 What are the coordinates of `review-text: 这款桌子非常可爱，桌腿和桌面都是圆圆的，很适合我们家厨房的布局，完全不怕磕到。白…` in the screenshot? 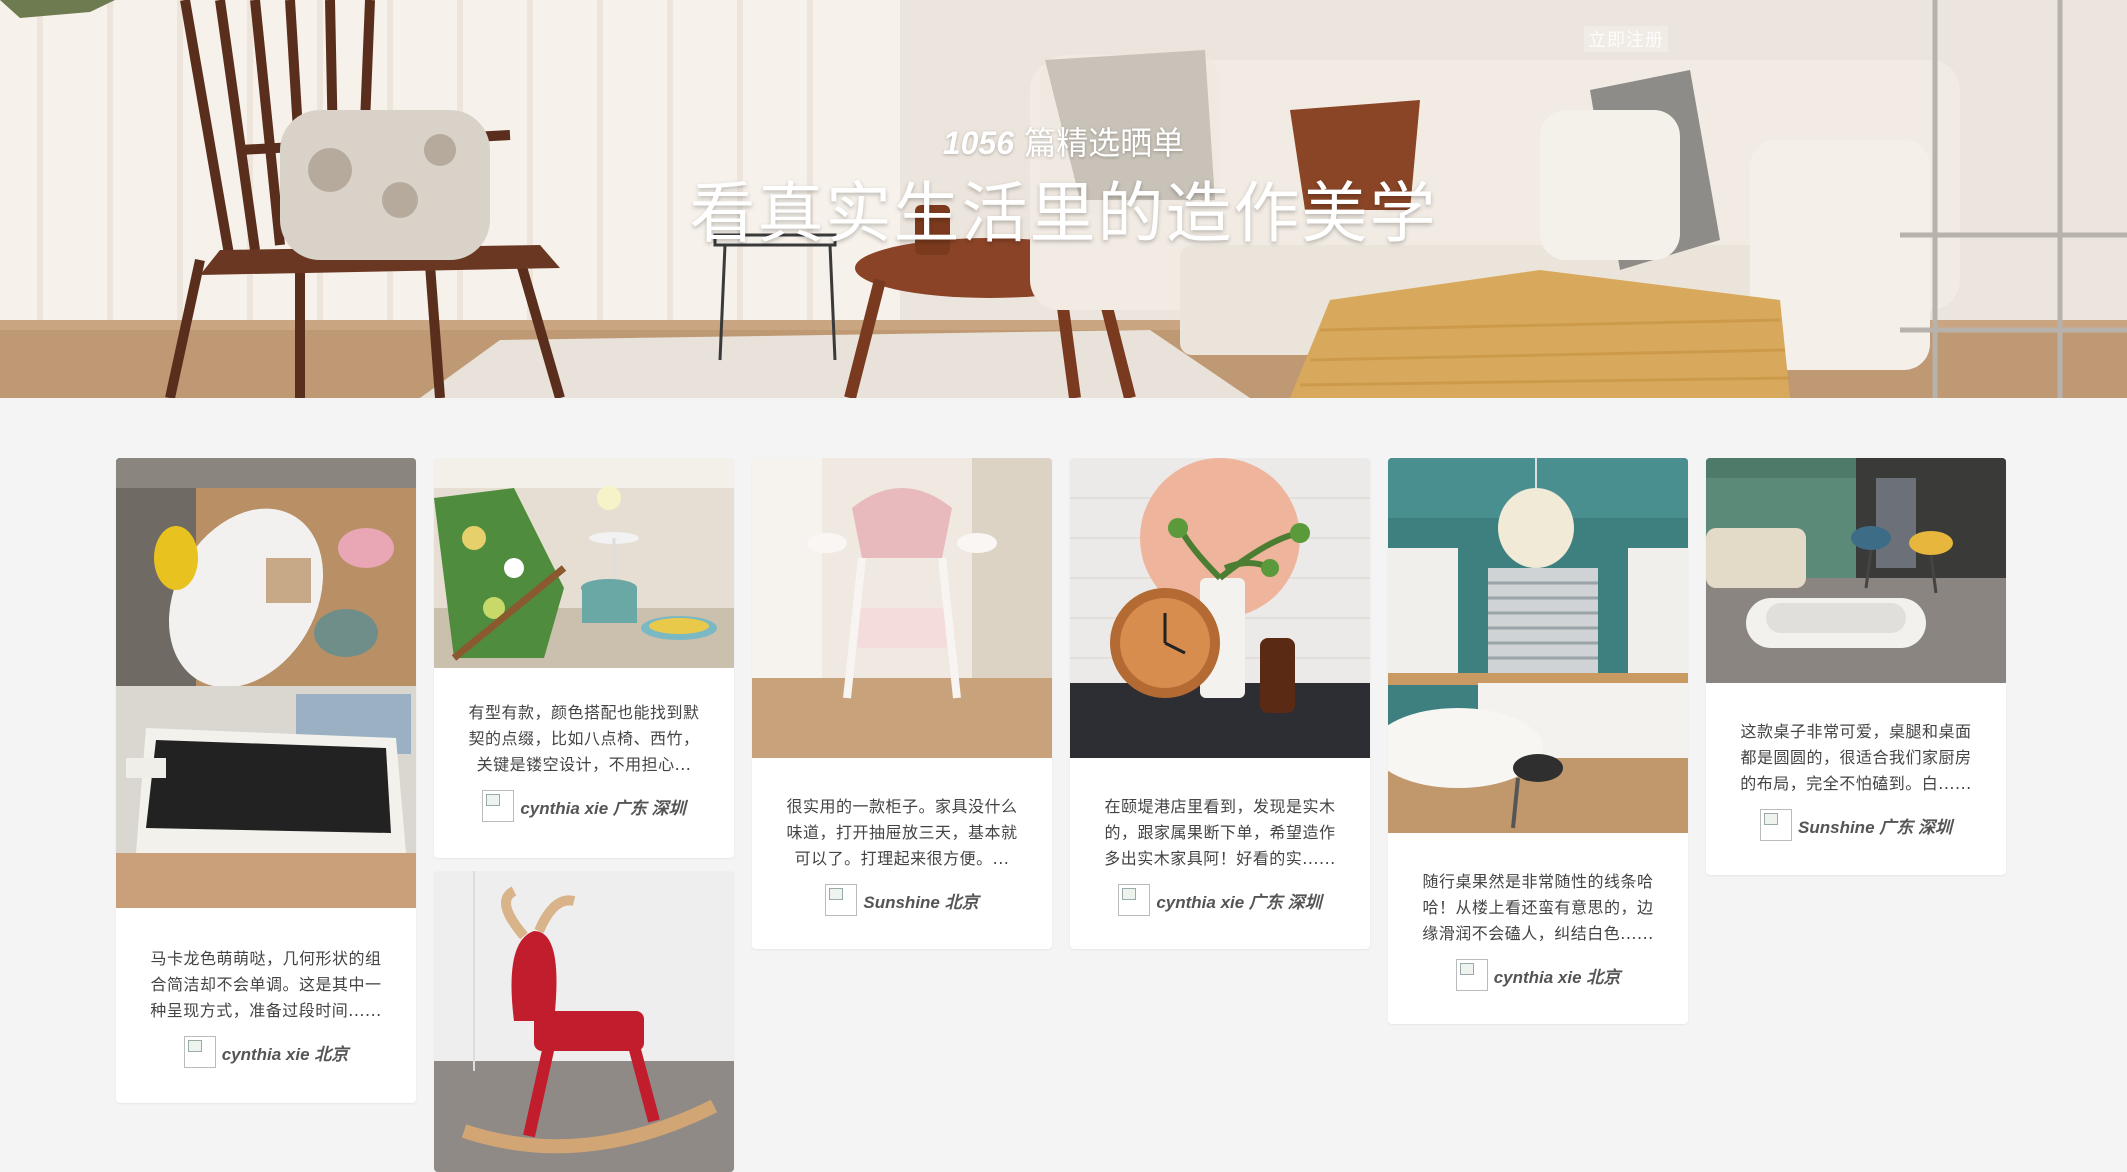 It's located at (1856, 757).